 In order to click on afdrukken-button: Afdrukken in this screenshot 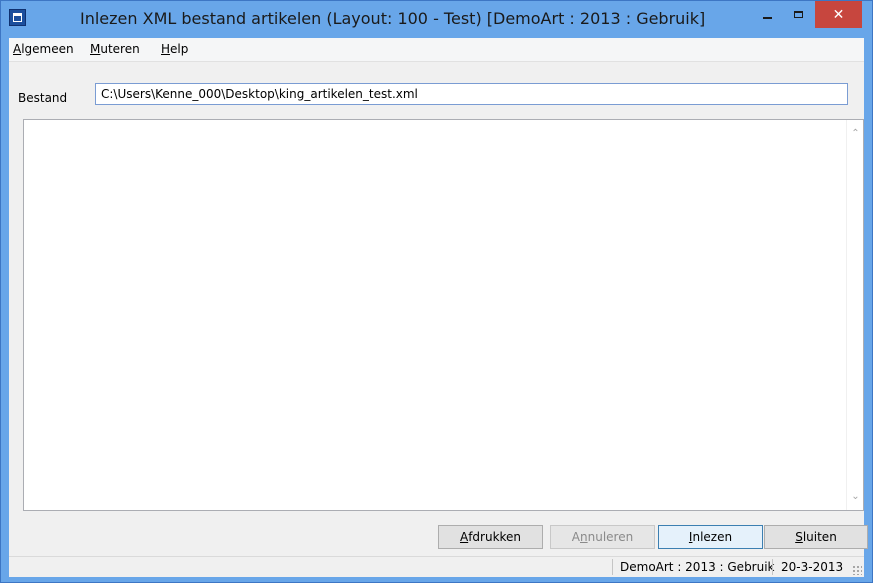, I will do `click(490, 537)`.